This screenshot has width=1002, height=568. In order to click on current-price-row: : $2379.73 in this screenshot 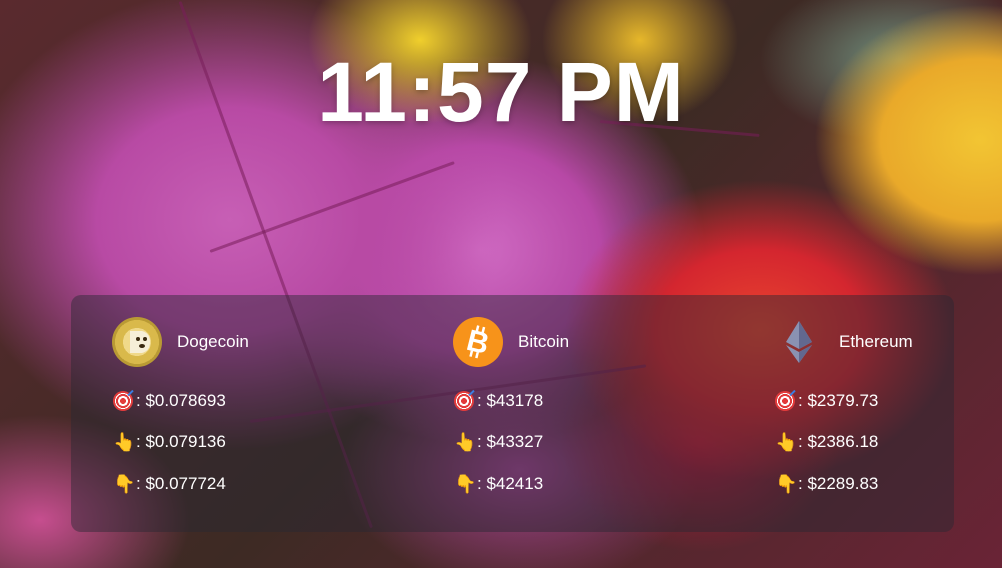, I will do `click(826, 401)`.